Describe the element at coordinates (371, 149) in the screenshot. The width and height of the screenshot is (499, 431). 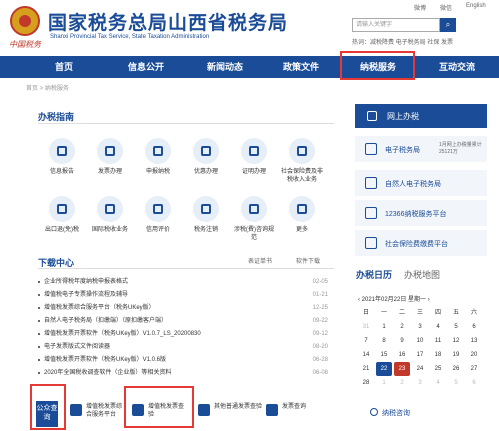
I see `e-tax-icon` at that location.